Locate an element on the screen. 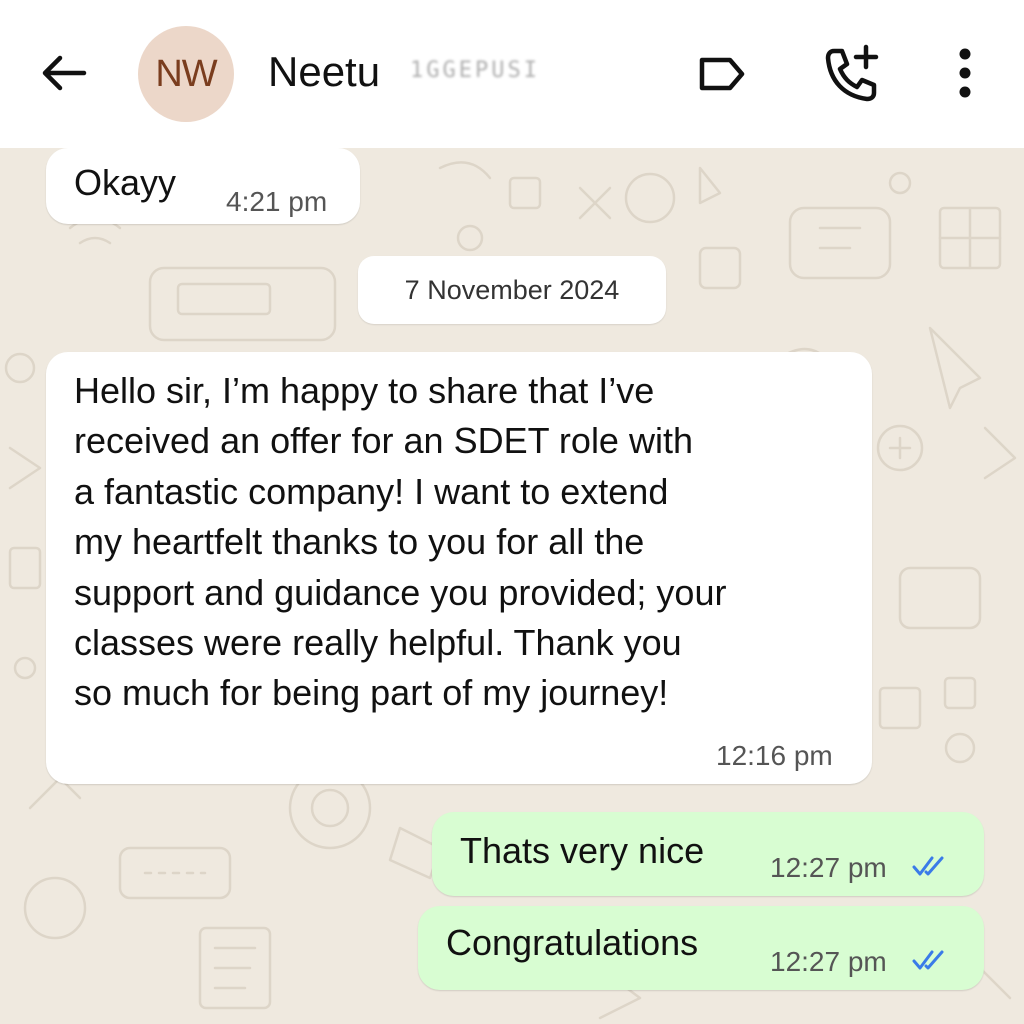 Image resolution: width=1024 pixels, height=1024 pixels. add-call-icon is located at coordinates (852, 73).